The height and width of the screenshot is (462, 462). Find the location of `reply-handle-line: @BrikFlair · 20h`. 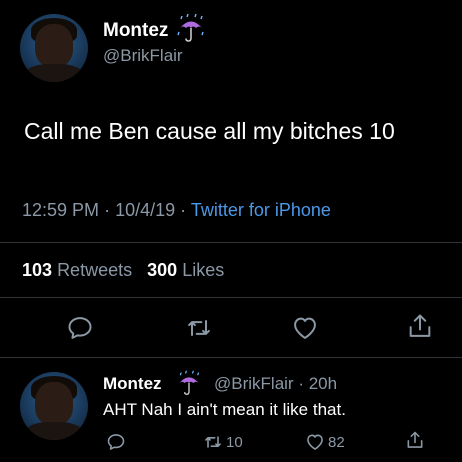

reply-handle-line: @BrikFlair · 20h is located at coordinates (275, 384).